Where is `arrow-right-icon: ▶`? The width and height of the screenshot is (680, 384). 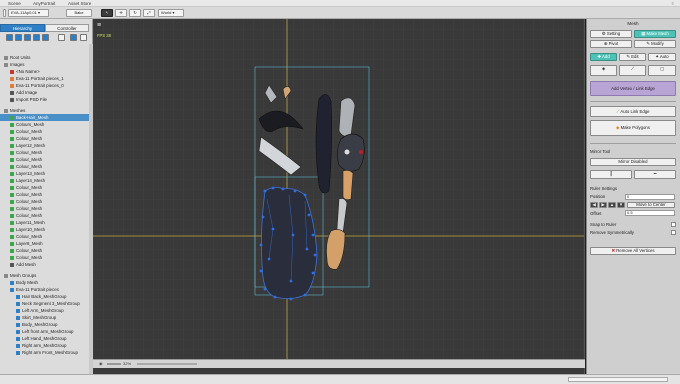 arrow-right-icon: ▶ is located at coordinates (603, 205).